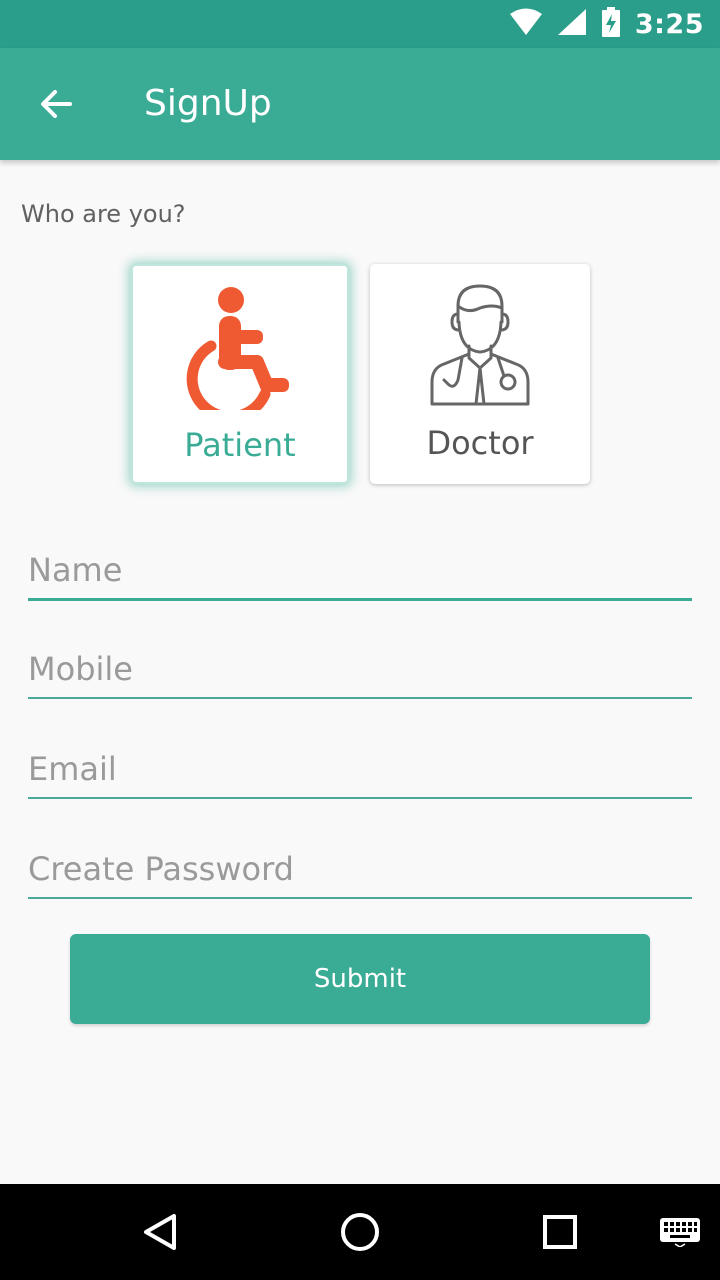  I want to click on app-bar: SignUp, so click(360, 104).